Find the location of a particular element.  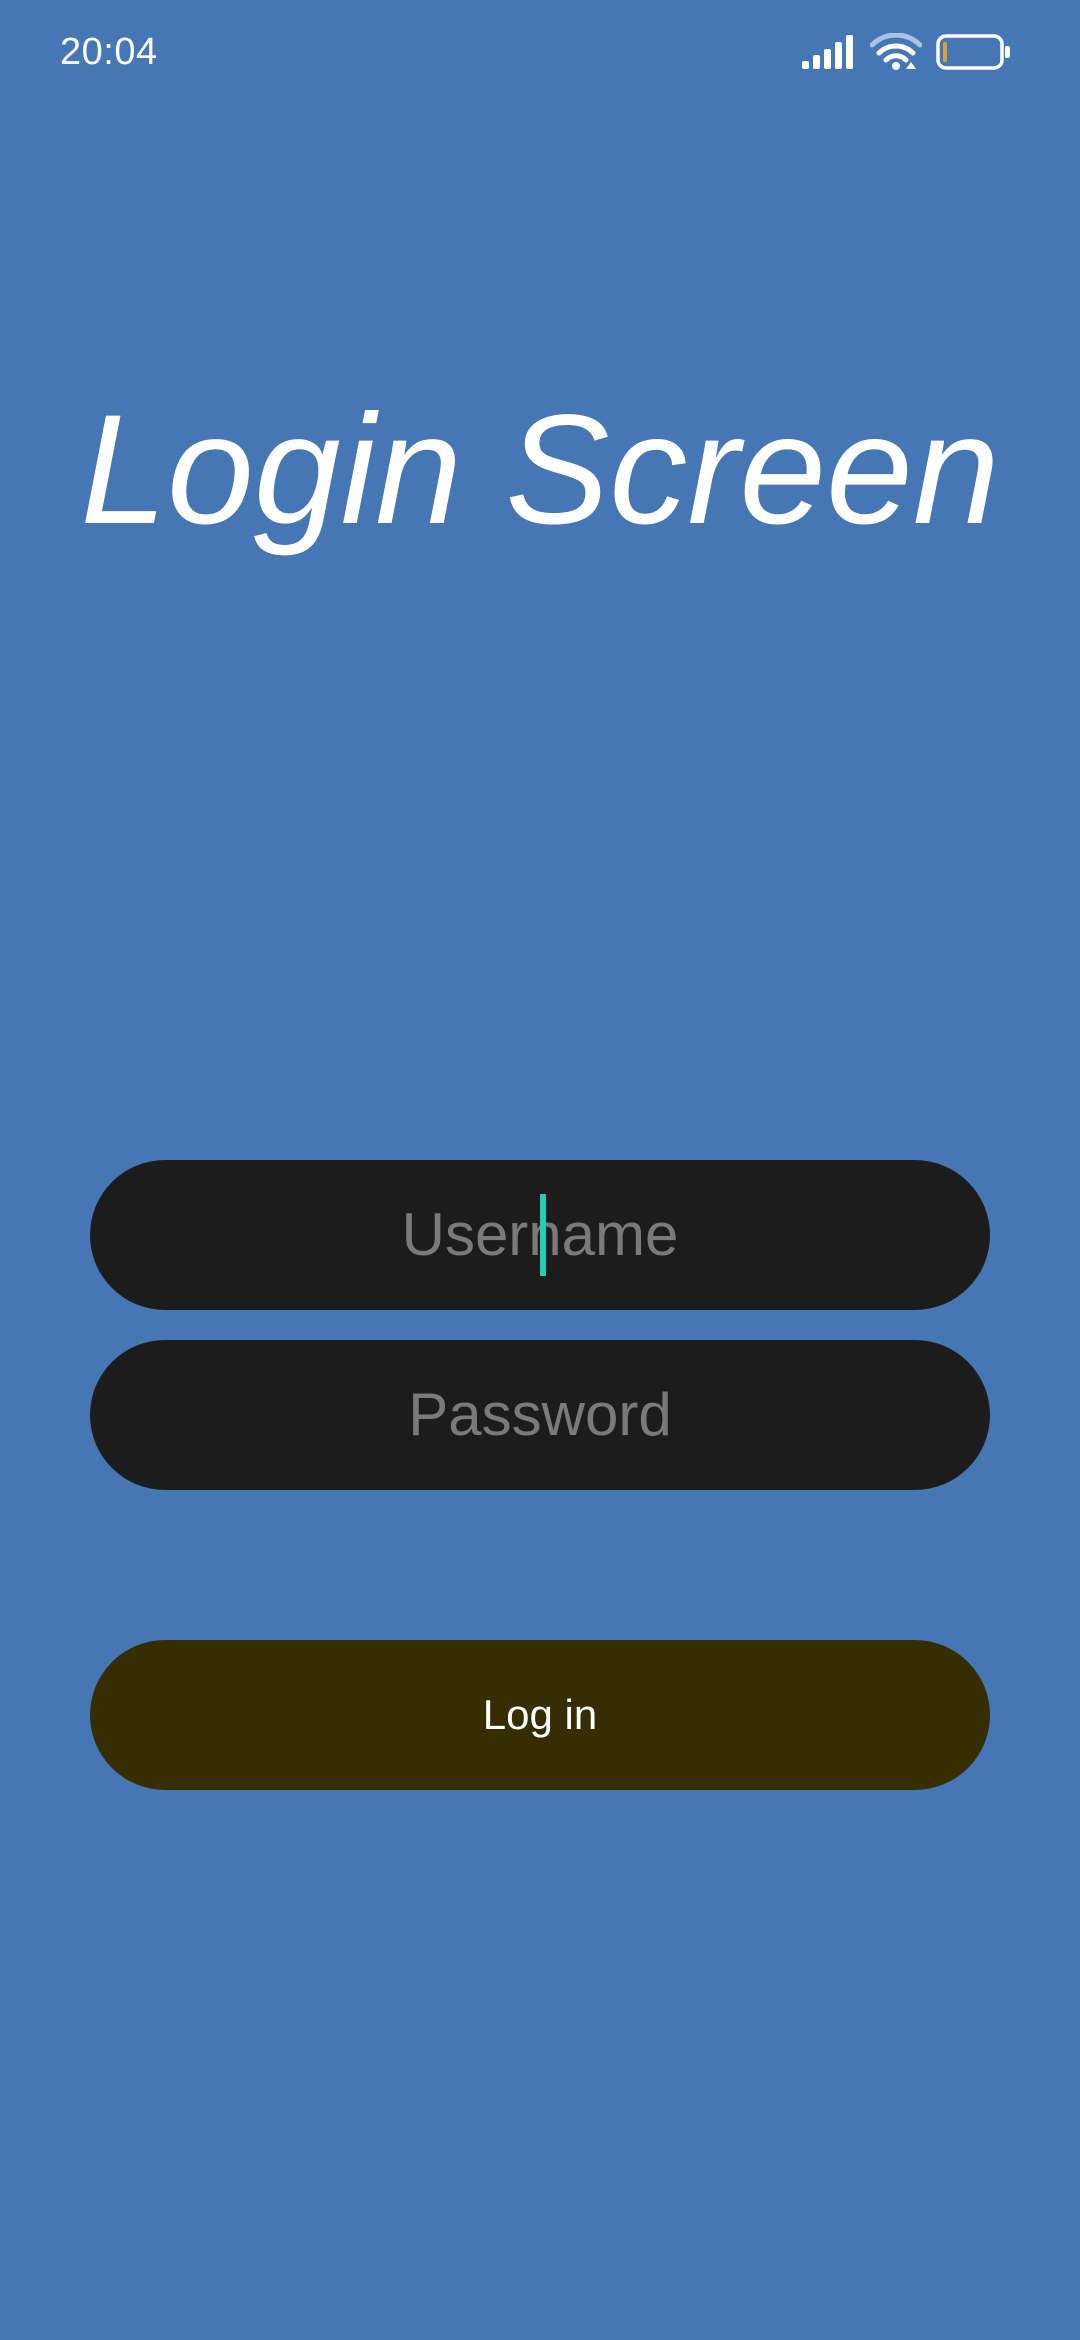

text-cursor is located at coordinates (543, 1235).